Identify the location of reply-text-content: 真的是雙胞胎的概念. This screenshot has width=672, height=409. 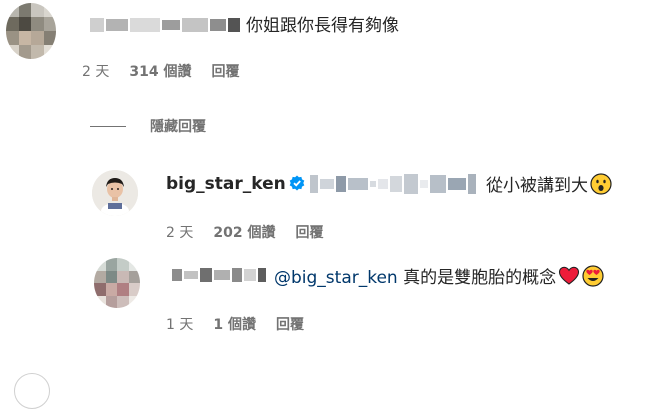
(477, 278).